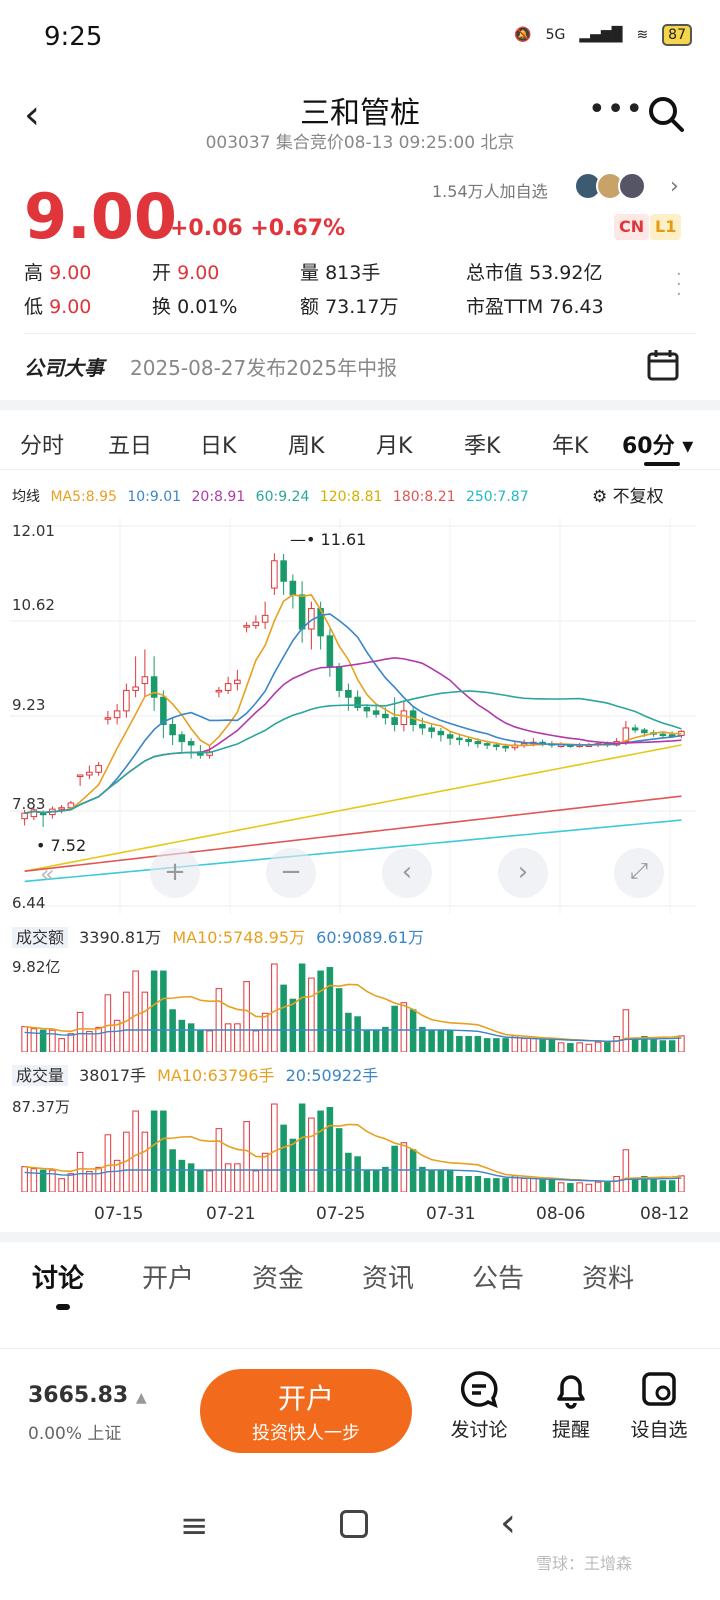 The width and height of the screenshot is (720, 1600). Describe the element at coordinates (47, 874) in the screenshot. I see `rewind-icon: «` at that location.